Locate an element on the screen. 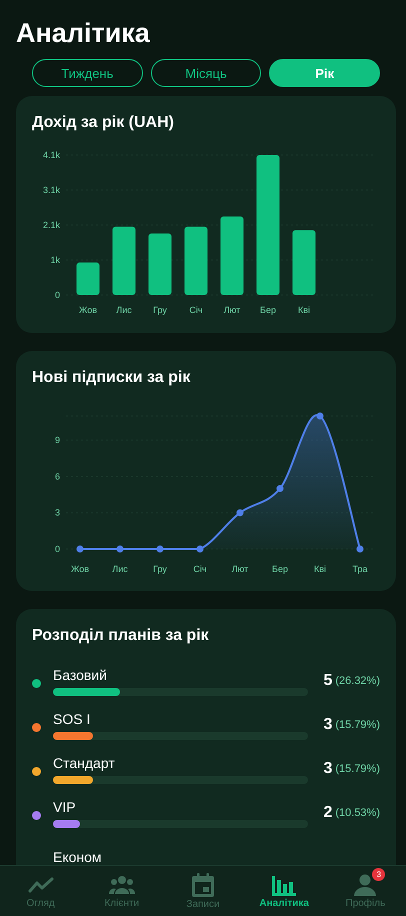 The image size is (406, 916). nav-tab: 3 Профіль is located at coordinates (365, 891).